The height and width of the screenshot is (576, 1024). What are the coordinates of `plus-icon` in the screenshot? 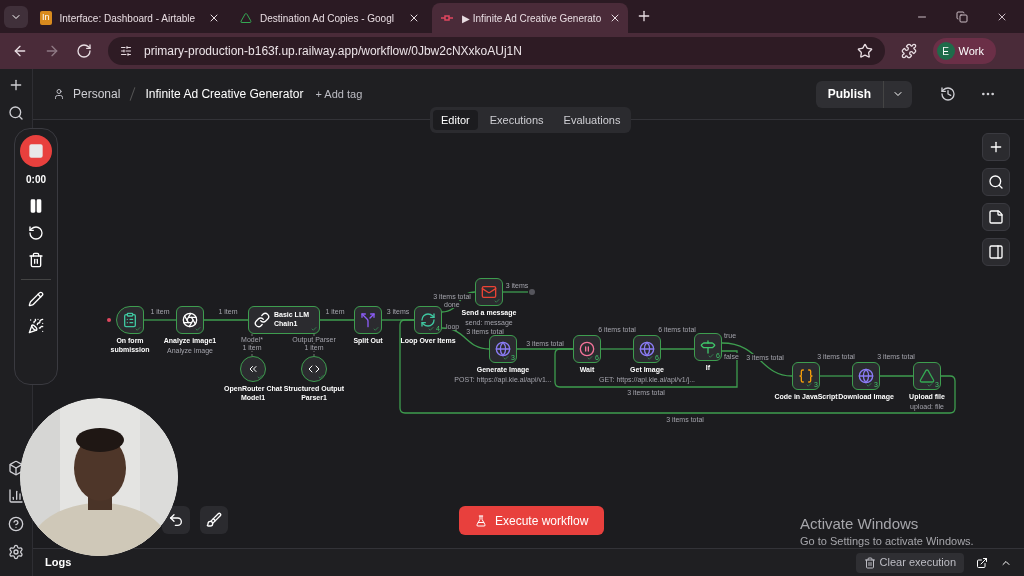 It's located at (996, 147).